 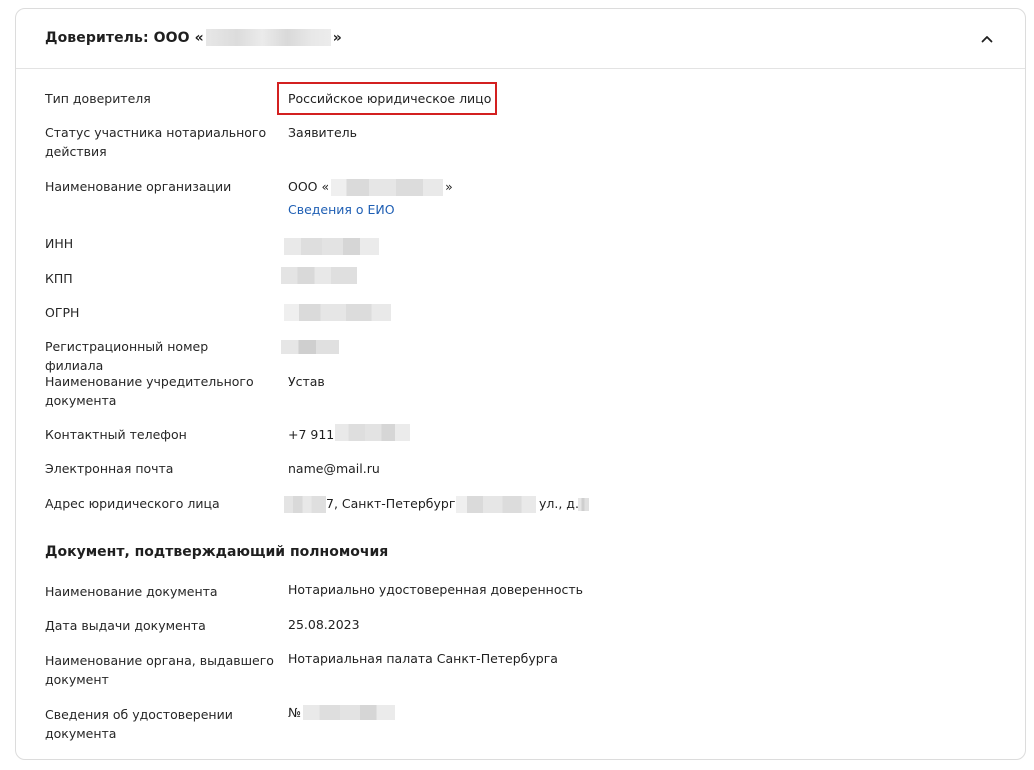 What do you see at coordinates (390, 98) in the screenshot?
I see `principal-type-value: Российское юридическое лицо` at bounding box center [390, 98].